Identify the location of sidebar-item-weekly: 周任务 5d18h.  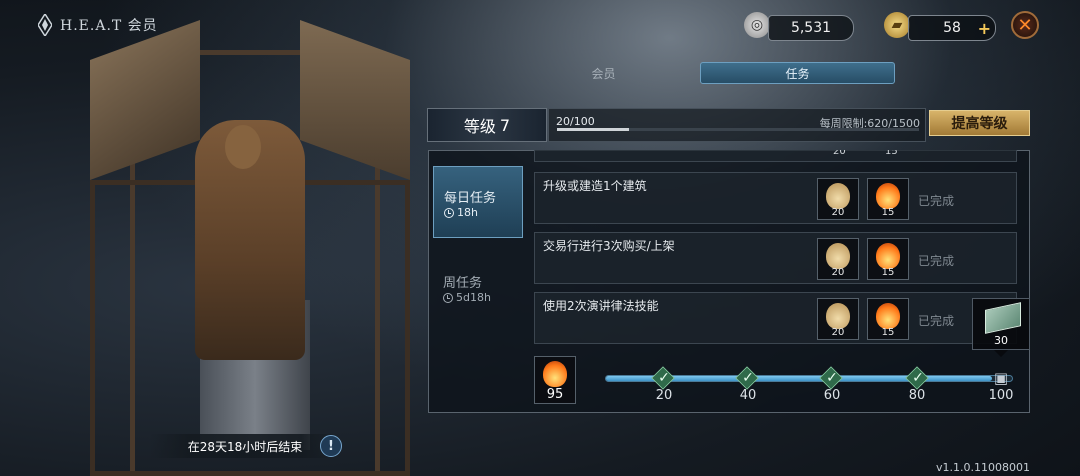
(478, 297).